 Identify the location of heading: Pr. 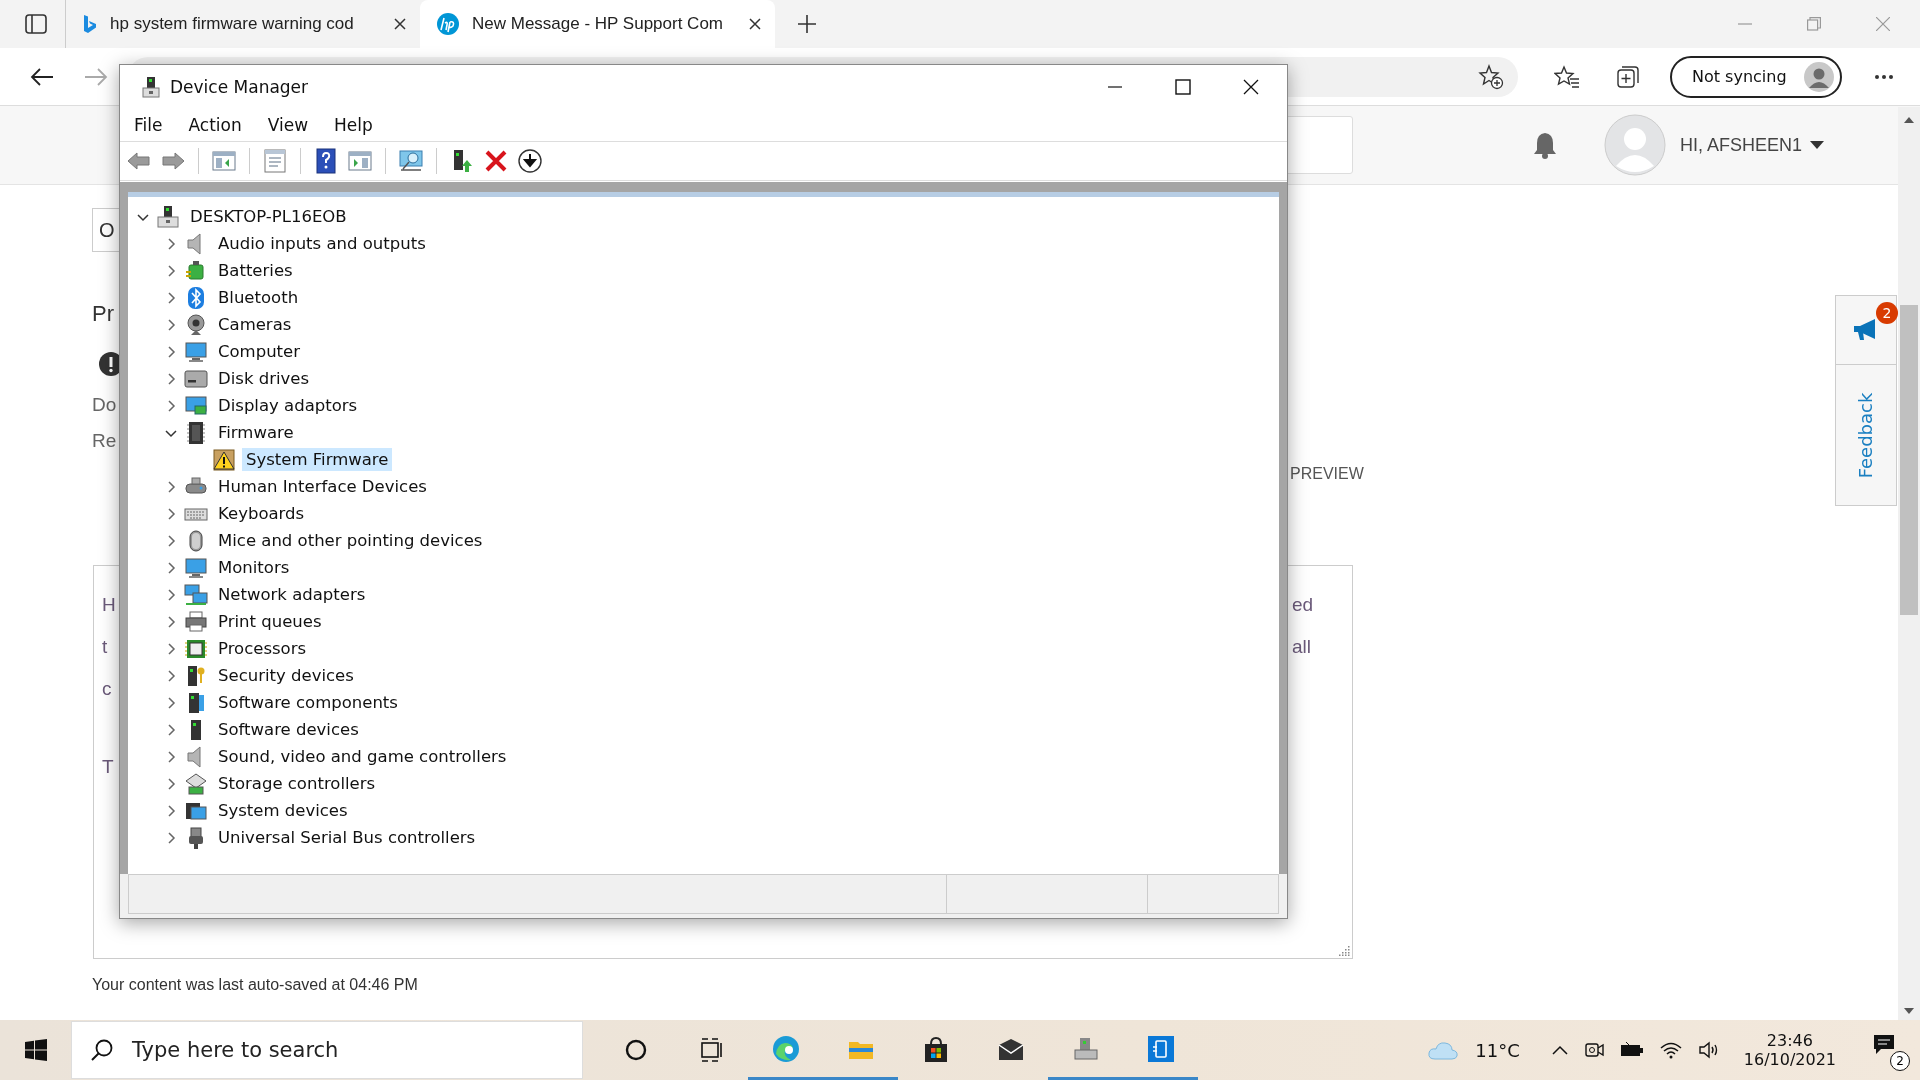
(103, 314).